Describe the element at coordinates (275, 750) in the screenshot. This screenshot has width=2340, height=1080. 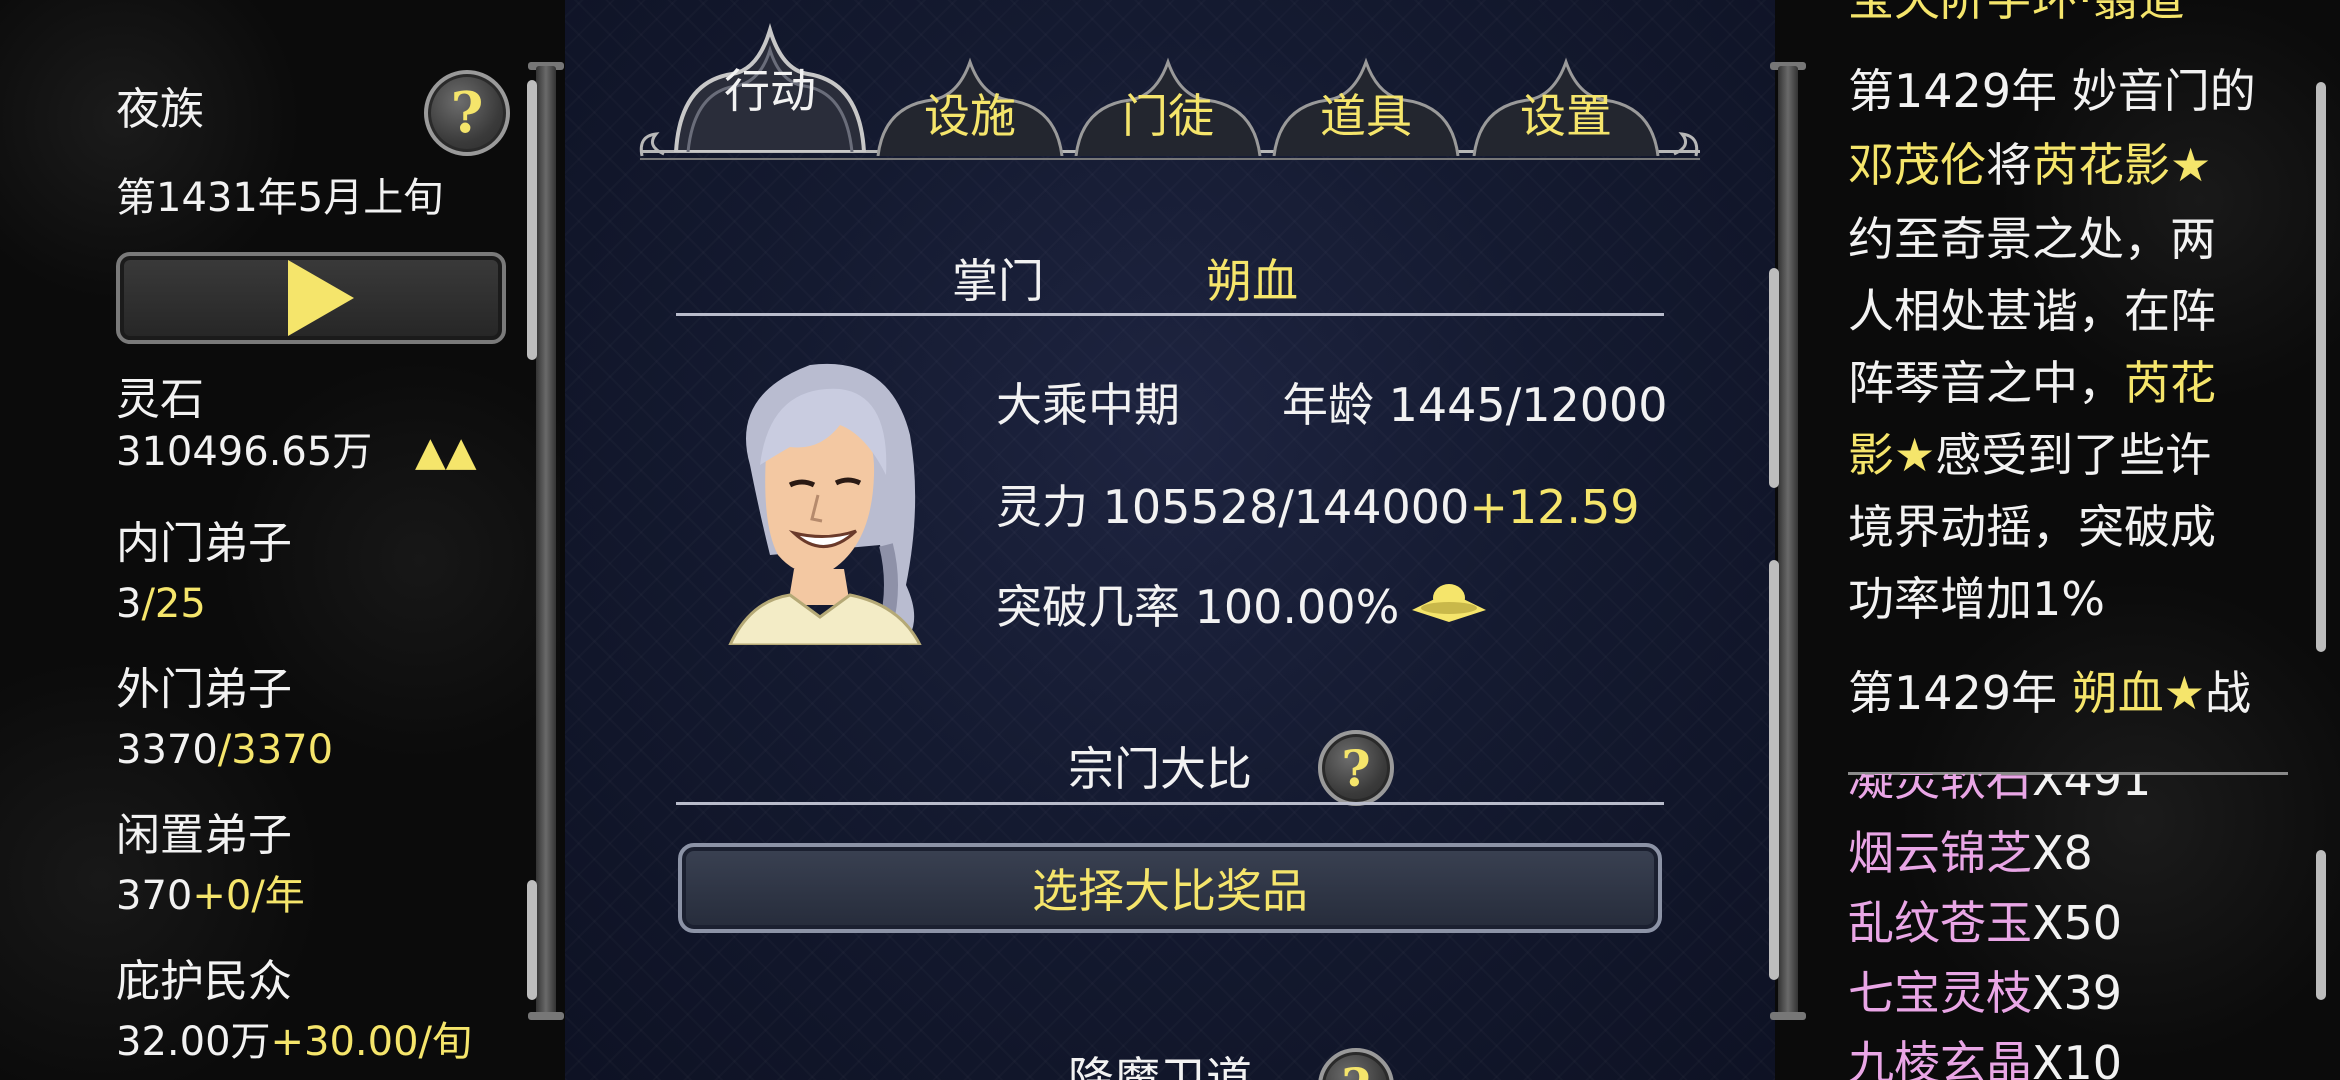
I see `outer-disciples-max: /3370` at that location.